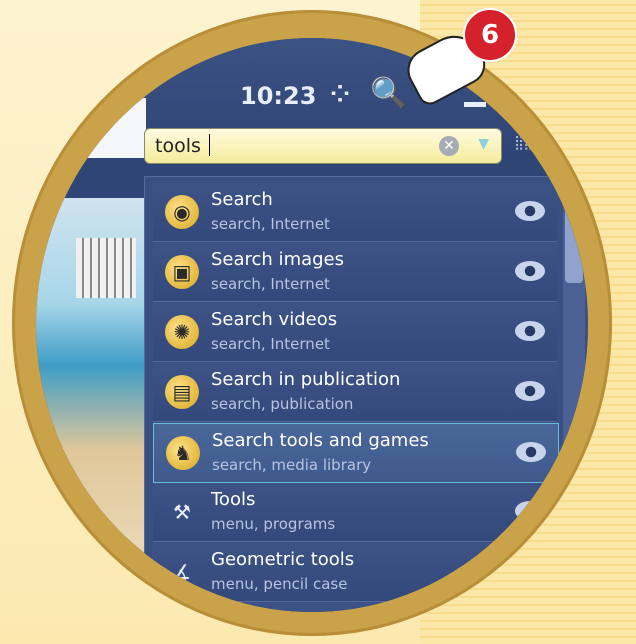 Image resolution: width=636 pixels, height=644 pixels. Describe the element at coordinates (182, 332) in the screenshot. I see `film-reel-search-icon: ✺` at that location.